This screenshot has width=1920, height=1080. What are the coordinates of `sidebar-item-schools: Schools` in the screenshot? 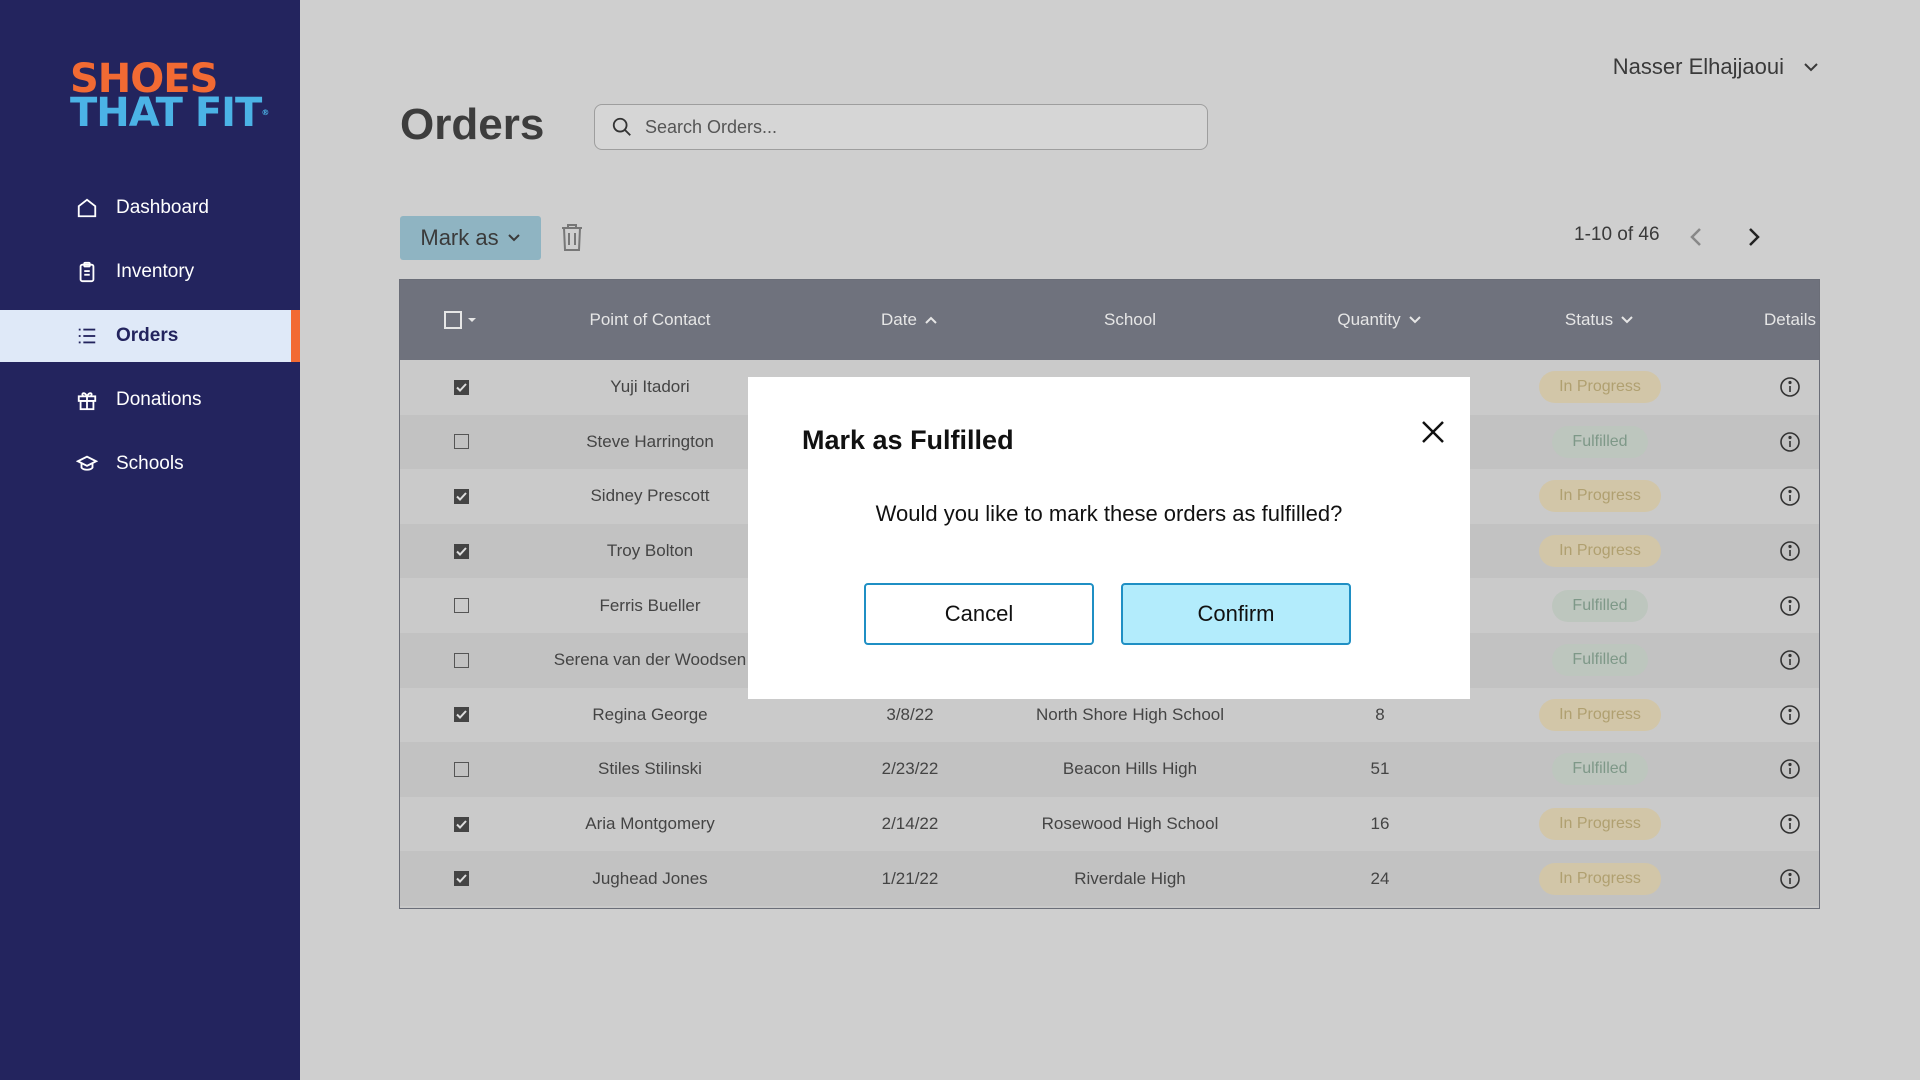 It's located at (150, 464).